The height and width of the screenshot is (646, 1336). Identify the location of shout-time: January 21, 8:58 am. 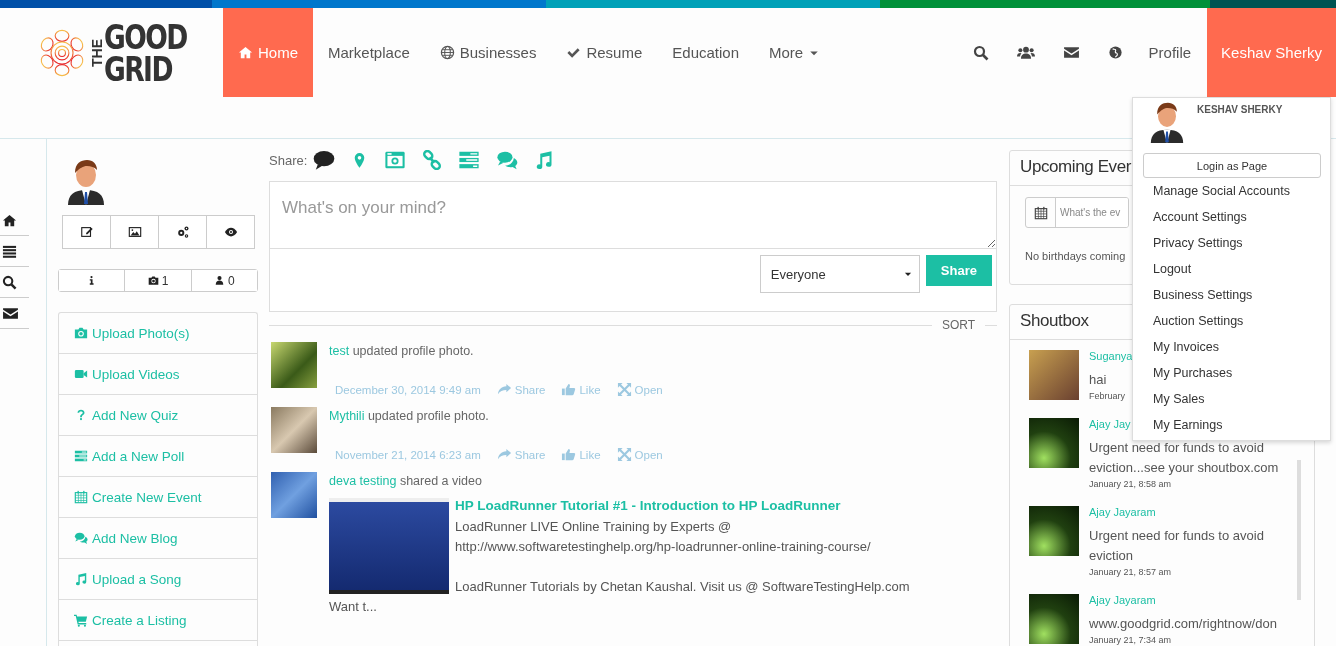
(1130, 484).